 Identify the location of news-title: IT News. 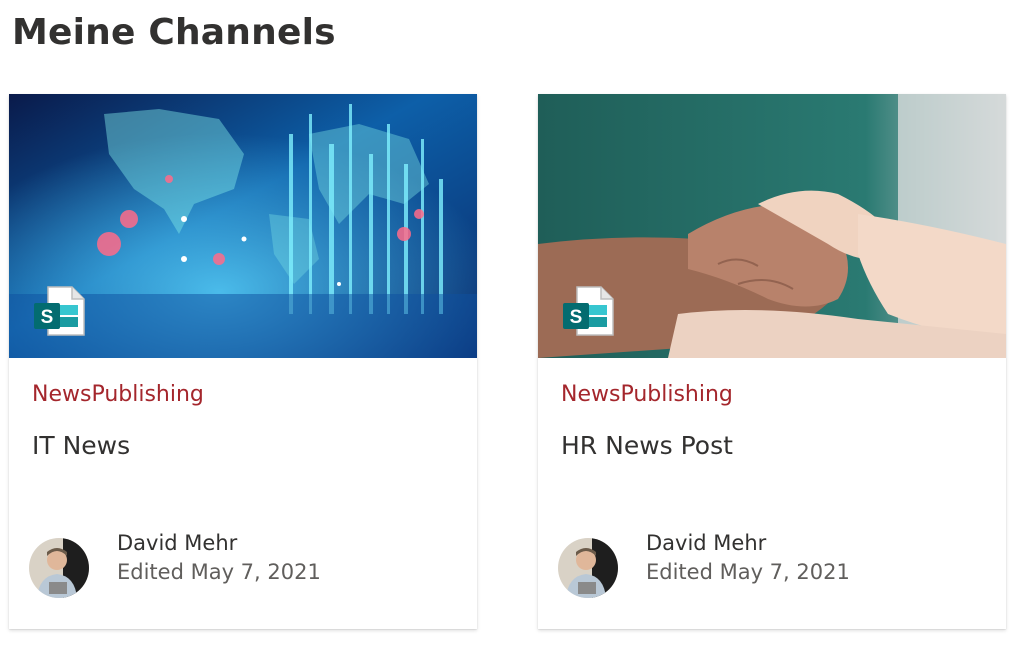
(81, 445).